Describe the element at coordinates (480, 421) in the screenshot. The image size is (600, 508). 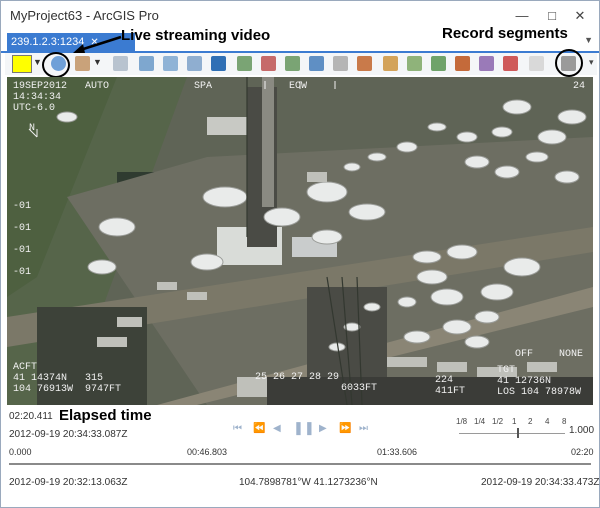
I see `speed-label-1: 1/4` at that location.